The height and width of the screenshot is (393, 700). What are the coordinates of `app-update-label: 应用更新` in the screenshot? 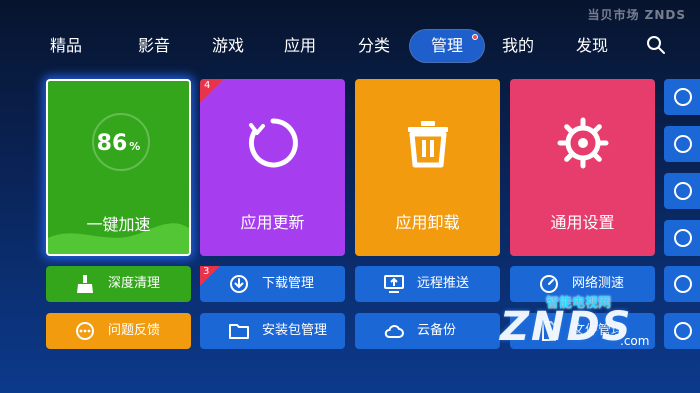 It's located at (272, 222).